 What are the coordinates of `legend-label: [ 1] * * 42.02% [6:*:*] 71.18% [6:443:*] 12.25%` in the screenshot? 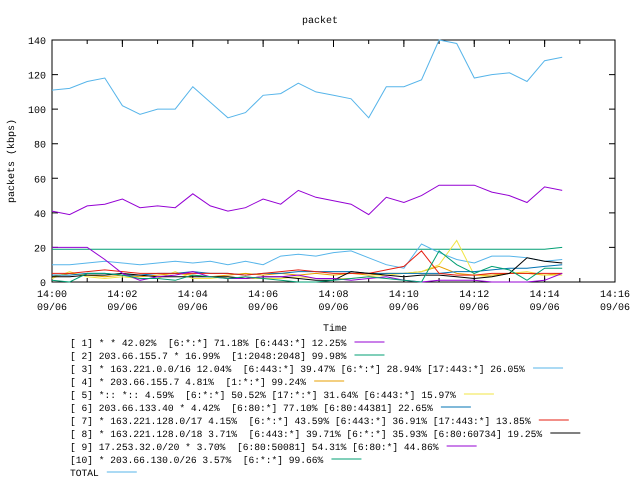 It's located at (208, 343).